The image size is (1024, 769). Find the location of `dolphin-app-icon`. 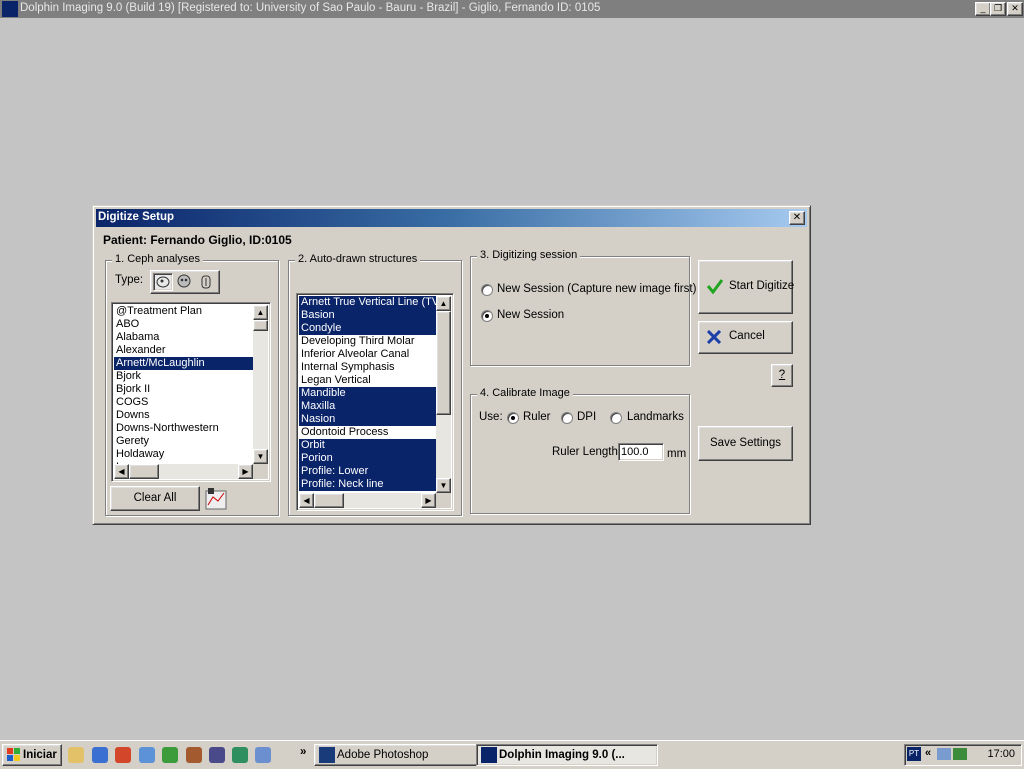

dolphin-app-icon is located at coordinates (10, 9).